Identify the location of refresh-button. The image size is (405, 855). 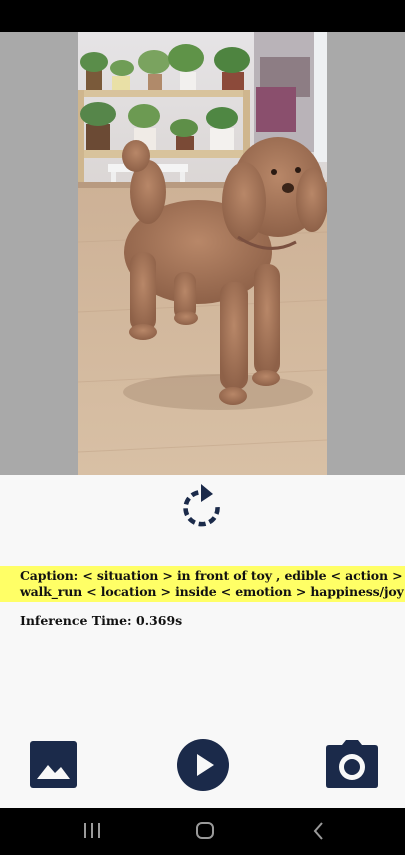
(202, 507).